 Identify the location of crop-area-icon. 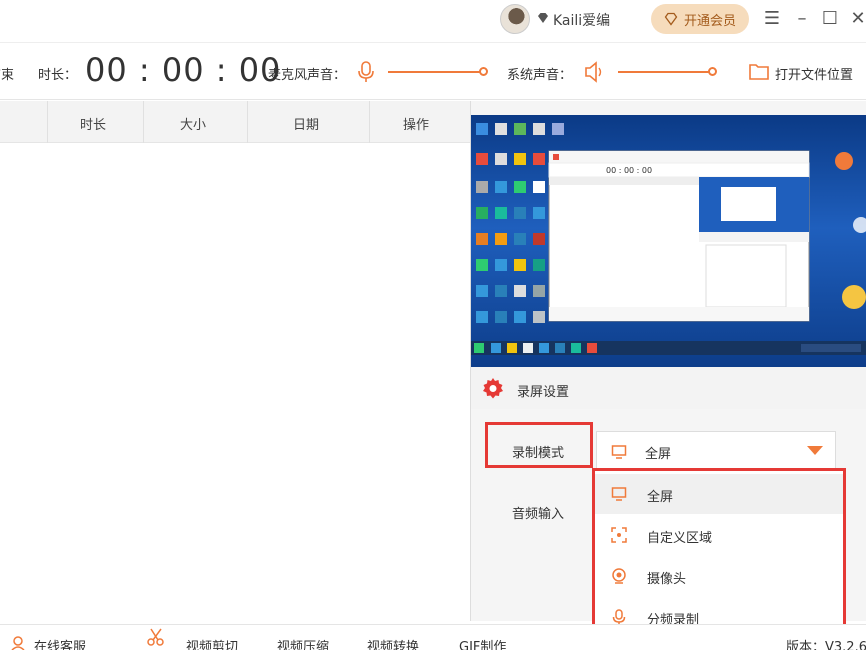
(619, 535).